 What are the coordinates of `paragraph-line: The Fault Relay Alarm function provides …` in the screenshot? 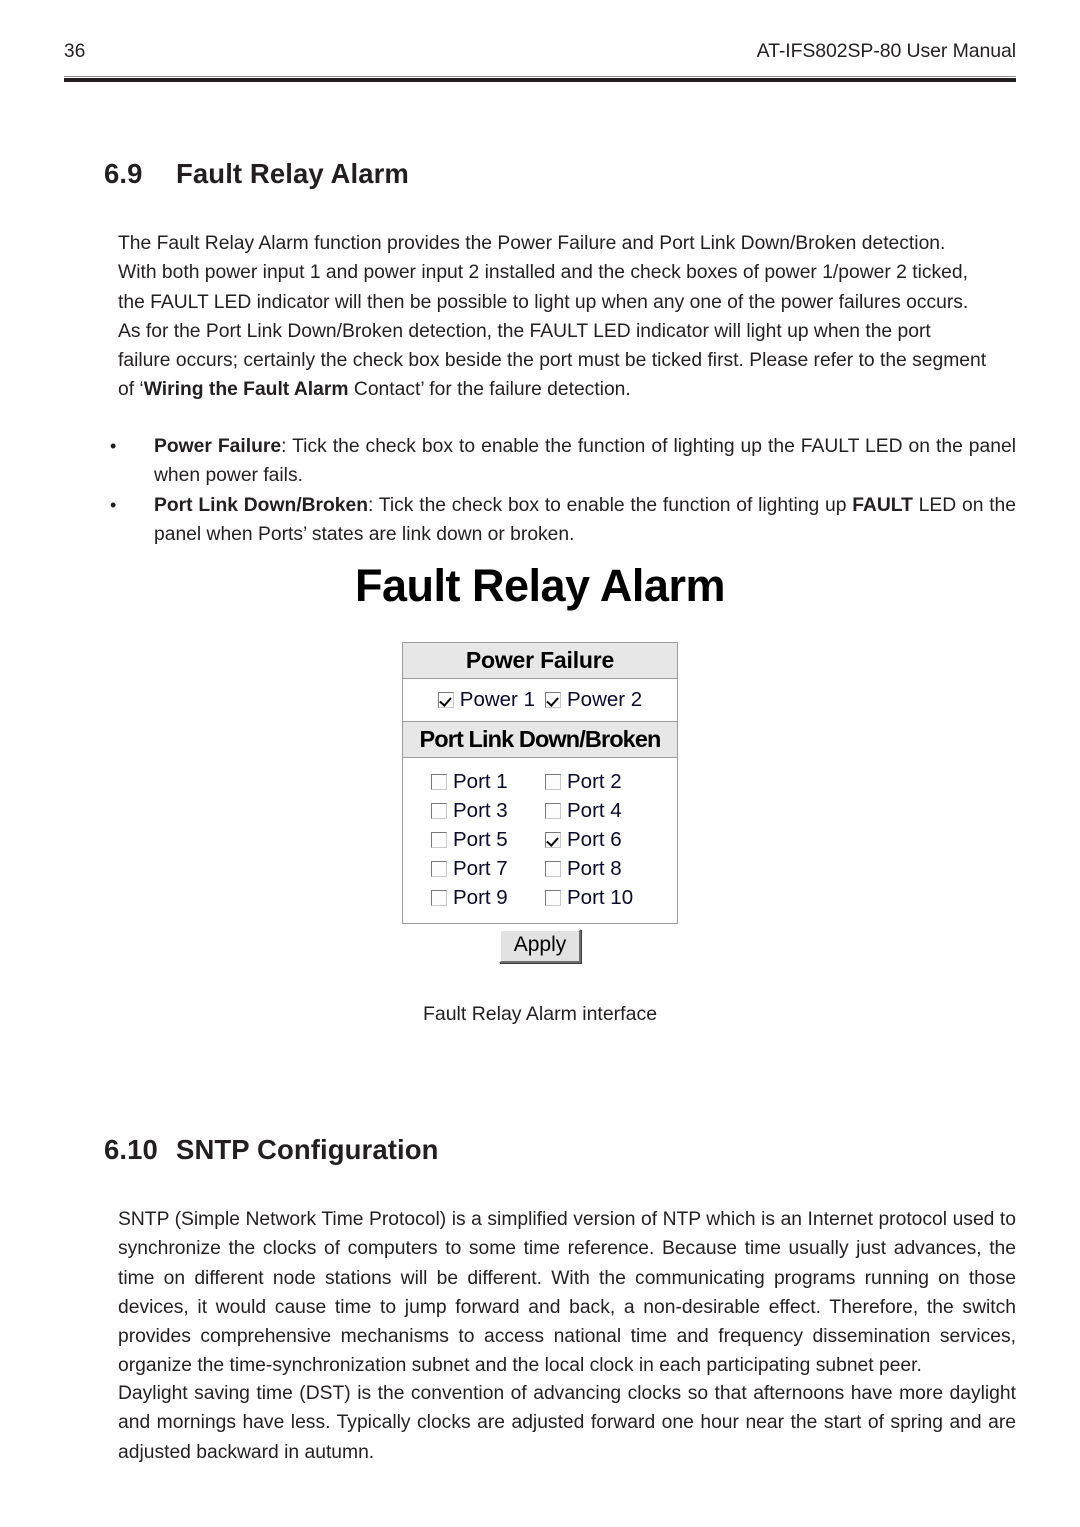 It's located at (567, 243).